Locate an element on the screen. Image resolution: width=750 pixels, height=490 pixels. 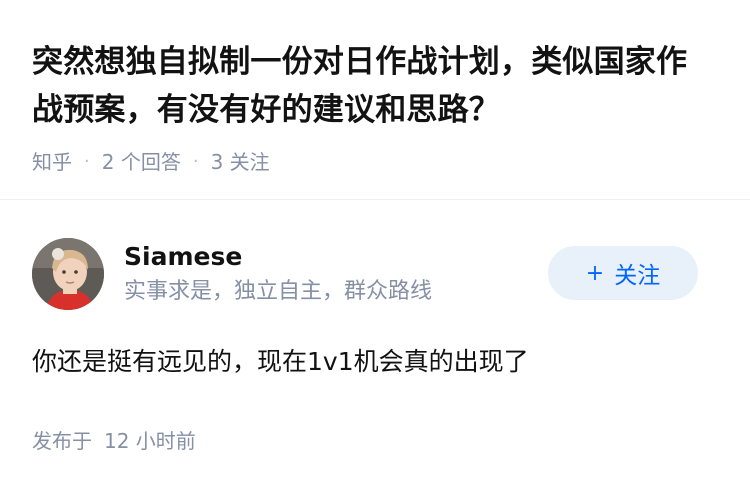
avatar-photo-icon is located at coordinates (68, 274).